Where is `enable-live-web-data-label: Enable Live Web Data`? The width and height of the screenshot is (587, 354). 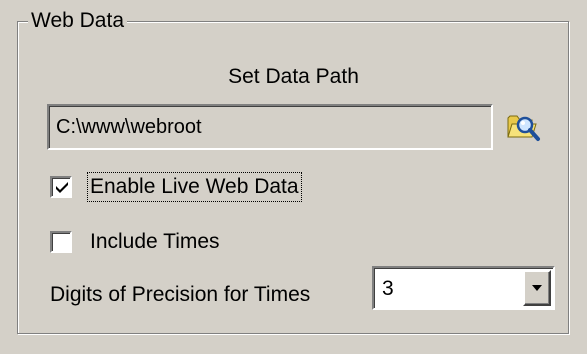
enable-live-web-data-label: Enable Live Web Data is located at coordinates (194, 187).